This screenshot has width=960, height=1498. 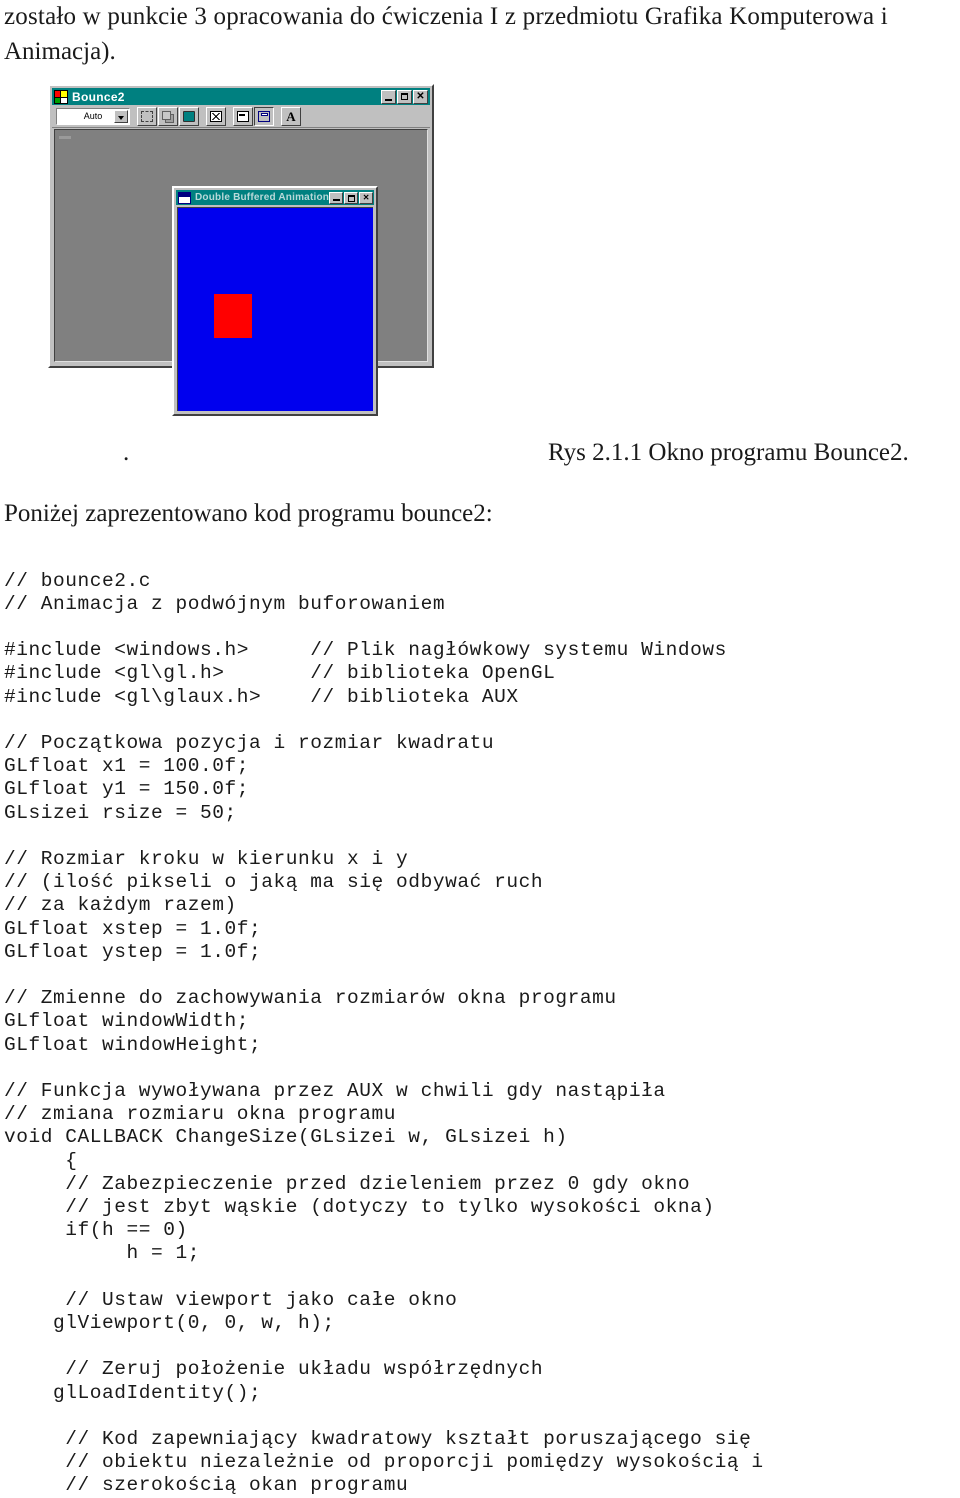 What do you see at coordinates (133, 1044) in the screenshot?
I see `code-line: GLfloat windowHeight;` at bounding box center [133, 1044].